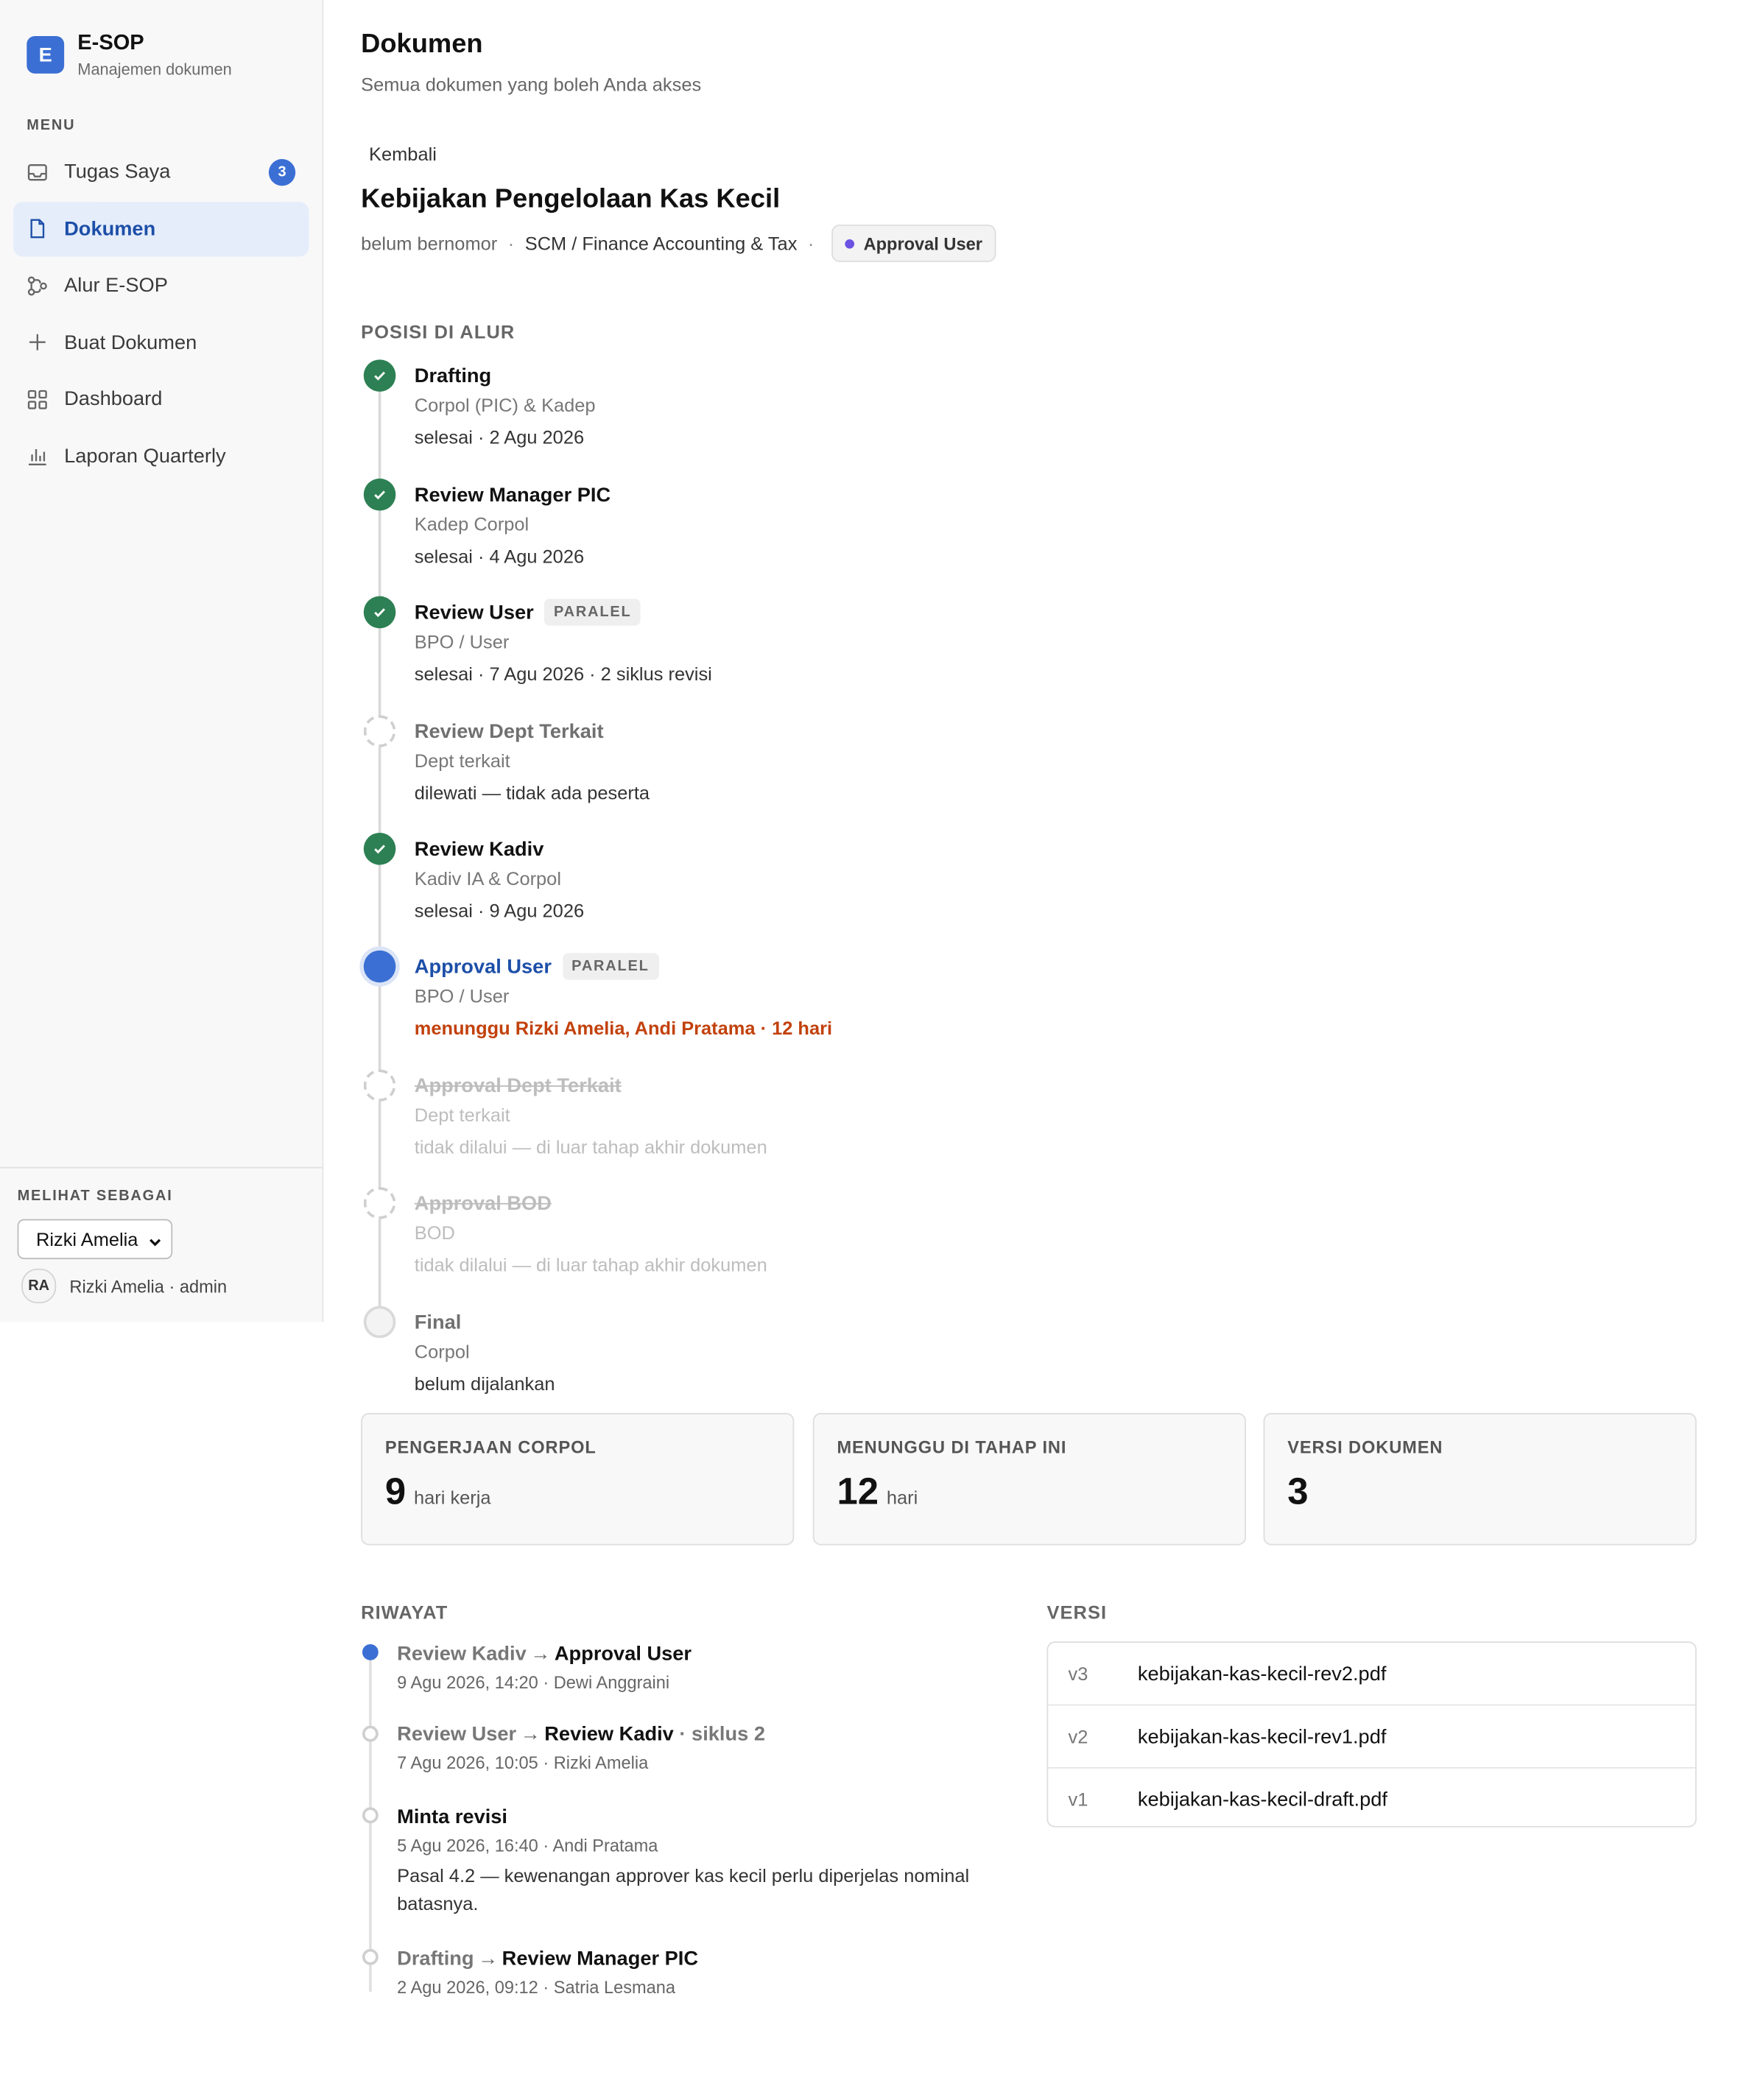 The width and height of the screenshot is (1738, 2100). I want to click on step-status: selesai · 4 Agu 2026, so click(499, 556).